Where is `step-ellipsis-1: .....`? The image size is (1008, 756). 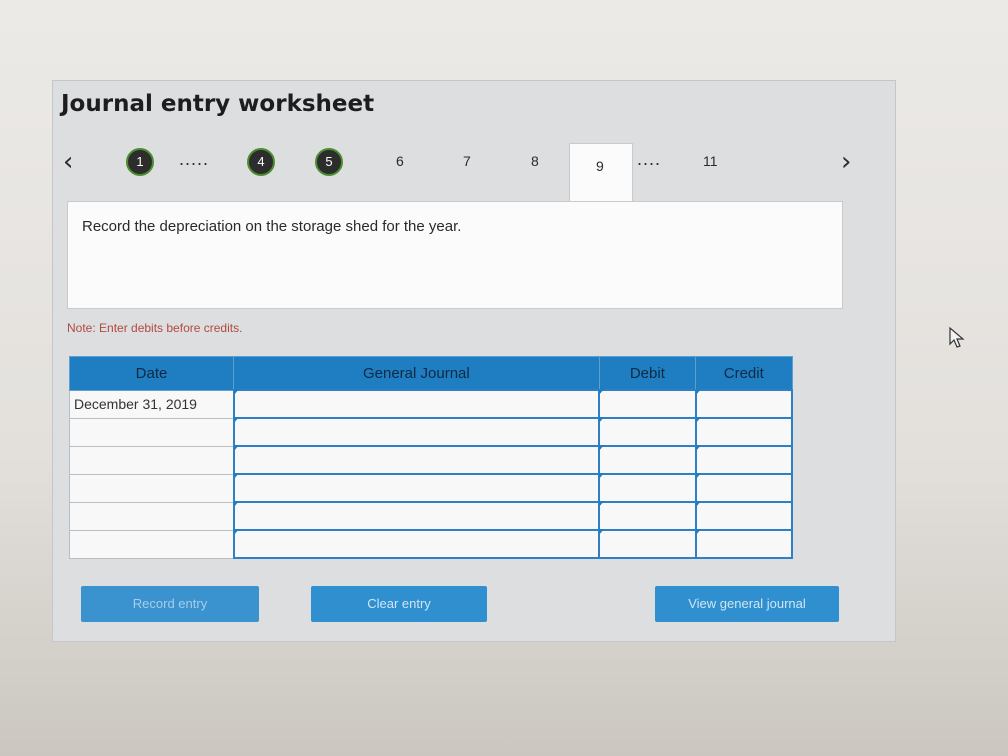
step-ellipsis-1: ..... is located at coordinates (194, 159).